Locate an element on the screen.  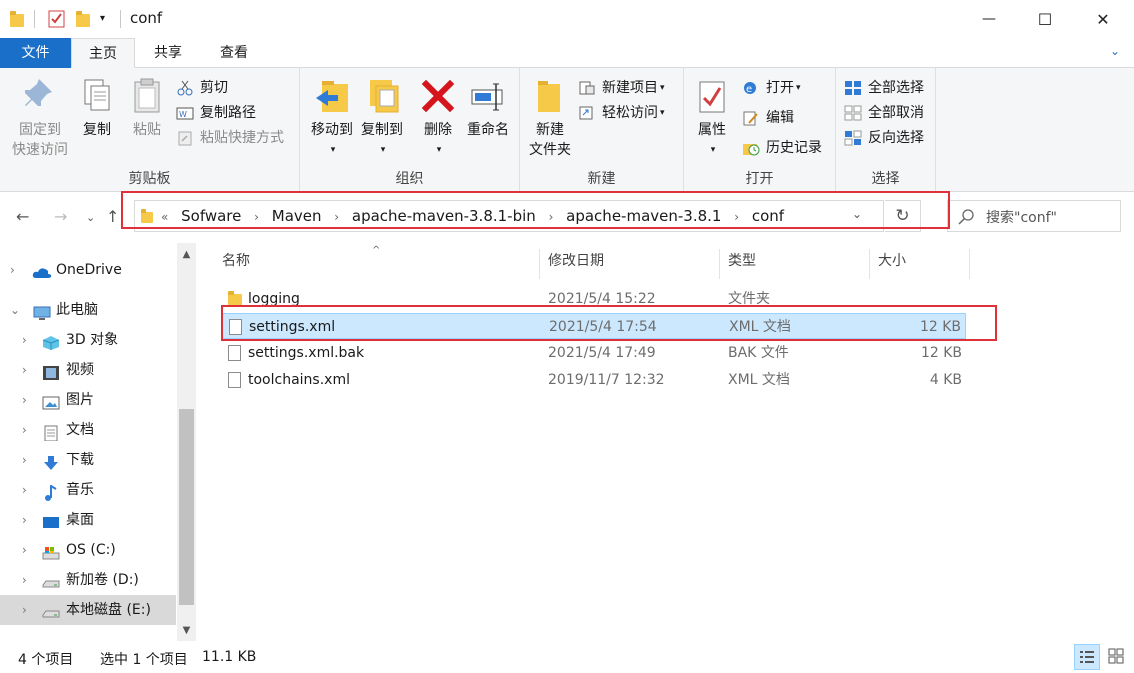
copy-path-button: W 复制路径 is located at coordinates (216, 113).